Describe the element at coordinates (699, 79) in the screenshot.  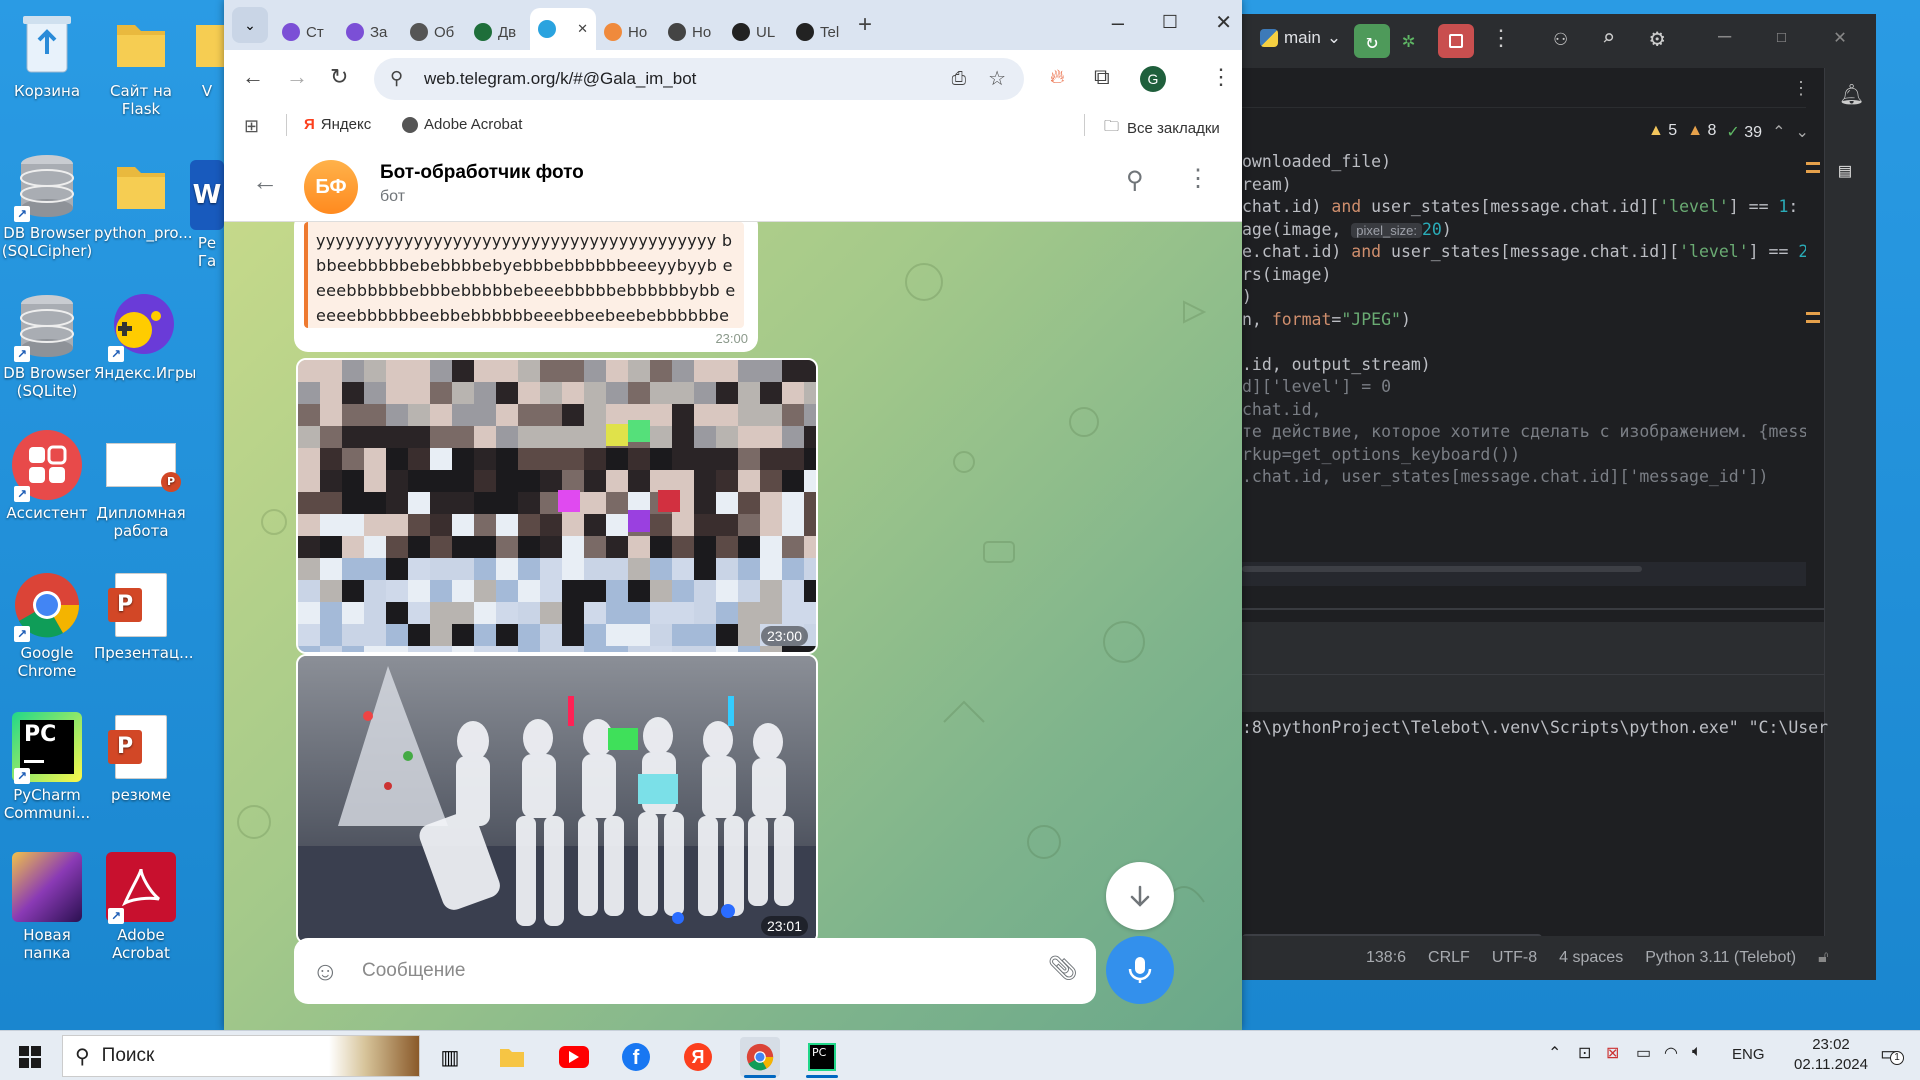
I see `omnibox: ⚲ web.telegram.org/k/#@Gala_im_bot ⎙ ☆` at that location.